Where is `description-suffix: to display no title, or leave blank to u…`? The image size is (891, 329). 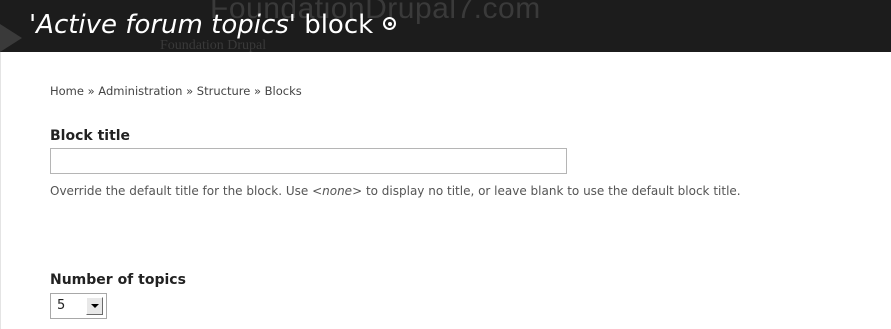 description-suffix: to display no title, or leave blank to u… is located at coordinates (551, 191).